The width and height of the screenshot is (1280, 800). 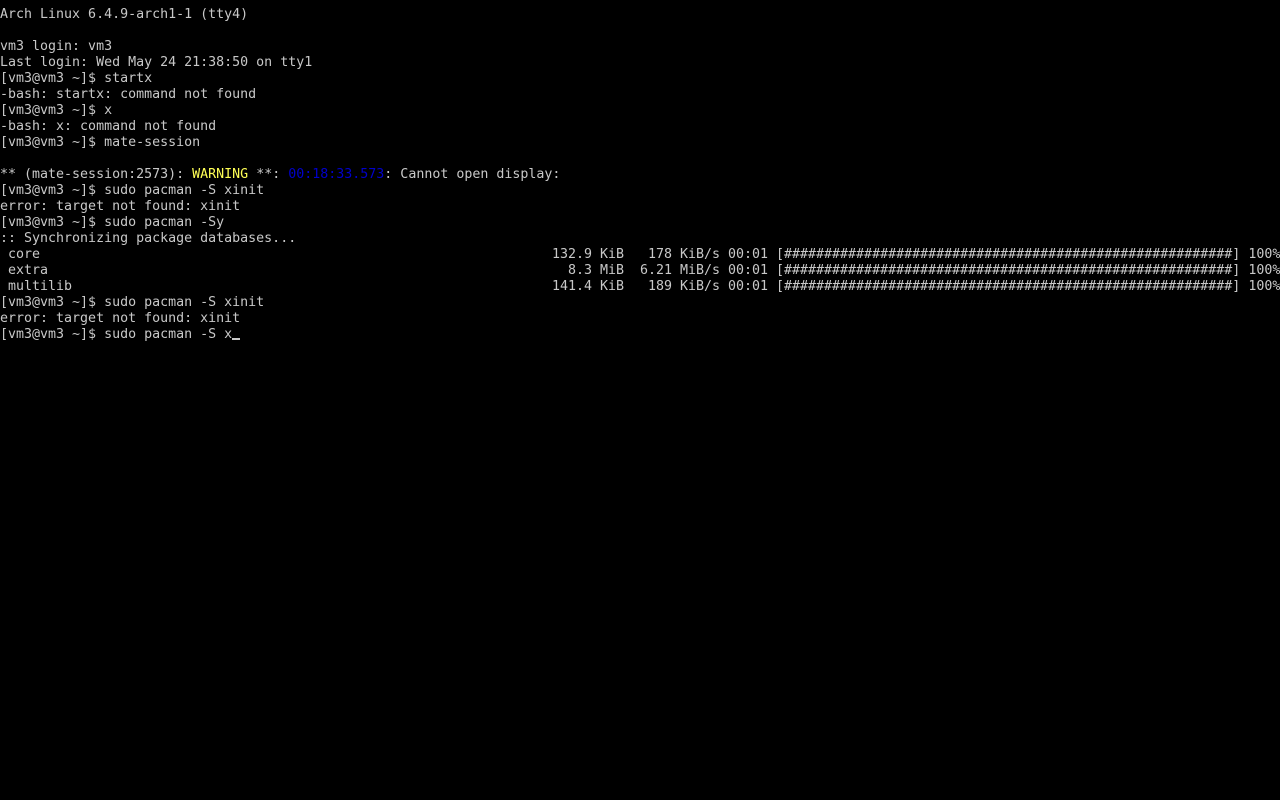 I want to click on console-line: -bash: x: command not found, so click(x=108, y=126).